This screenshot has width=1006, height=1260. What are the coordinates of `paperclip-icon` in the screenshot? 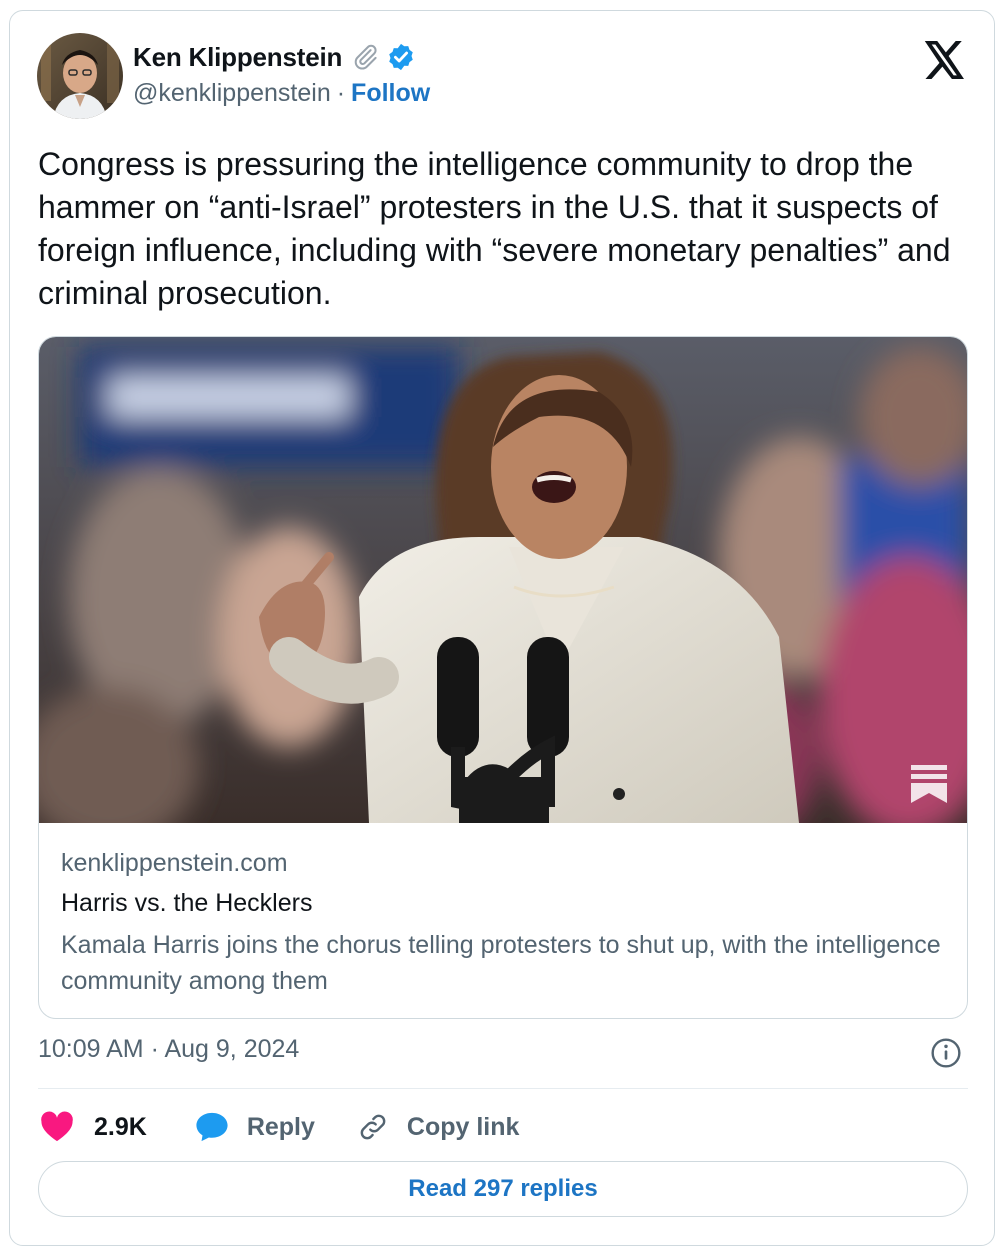 It's located at (365, 57).